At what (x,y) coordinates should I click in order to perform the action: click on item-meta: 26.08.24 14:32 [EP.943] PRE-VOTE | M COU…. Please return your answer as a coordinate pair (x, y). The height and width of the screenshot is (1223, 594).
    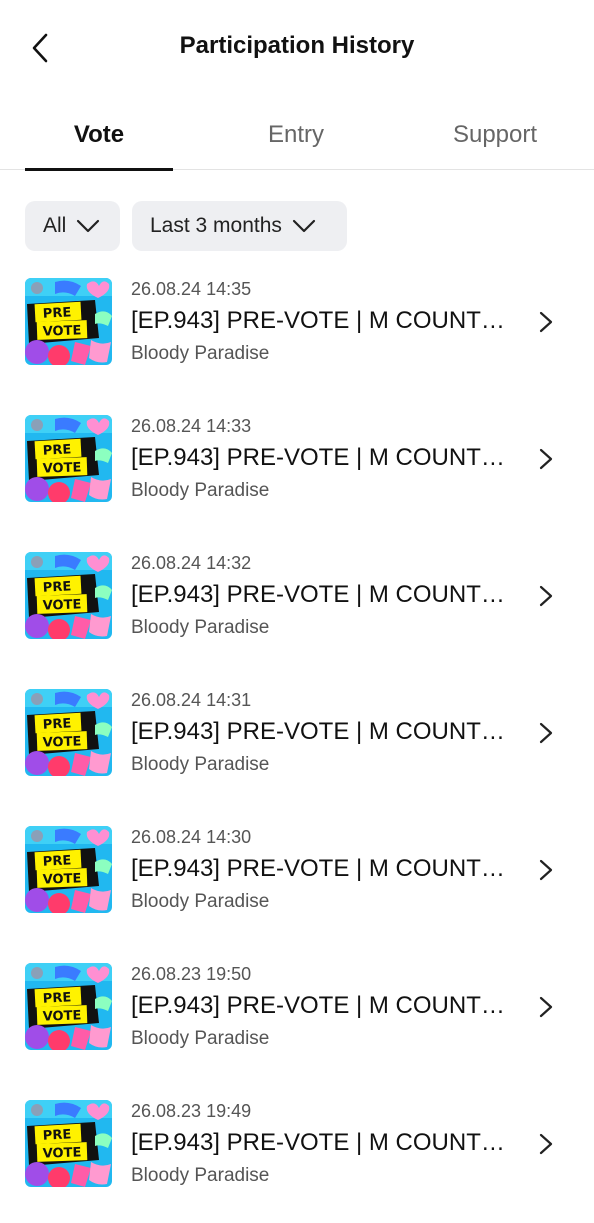
    Looking at the image, I should click on (326, 596).